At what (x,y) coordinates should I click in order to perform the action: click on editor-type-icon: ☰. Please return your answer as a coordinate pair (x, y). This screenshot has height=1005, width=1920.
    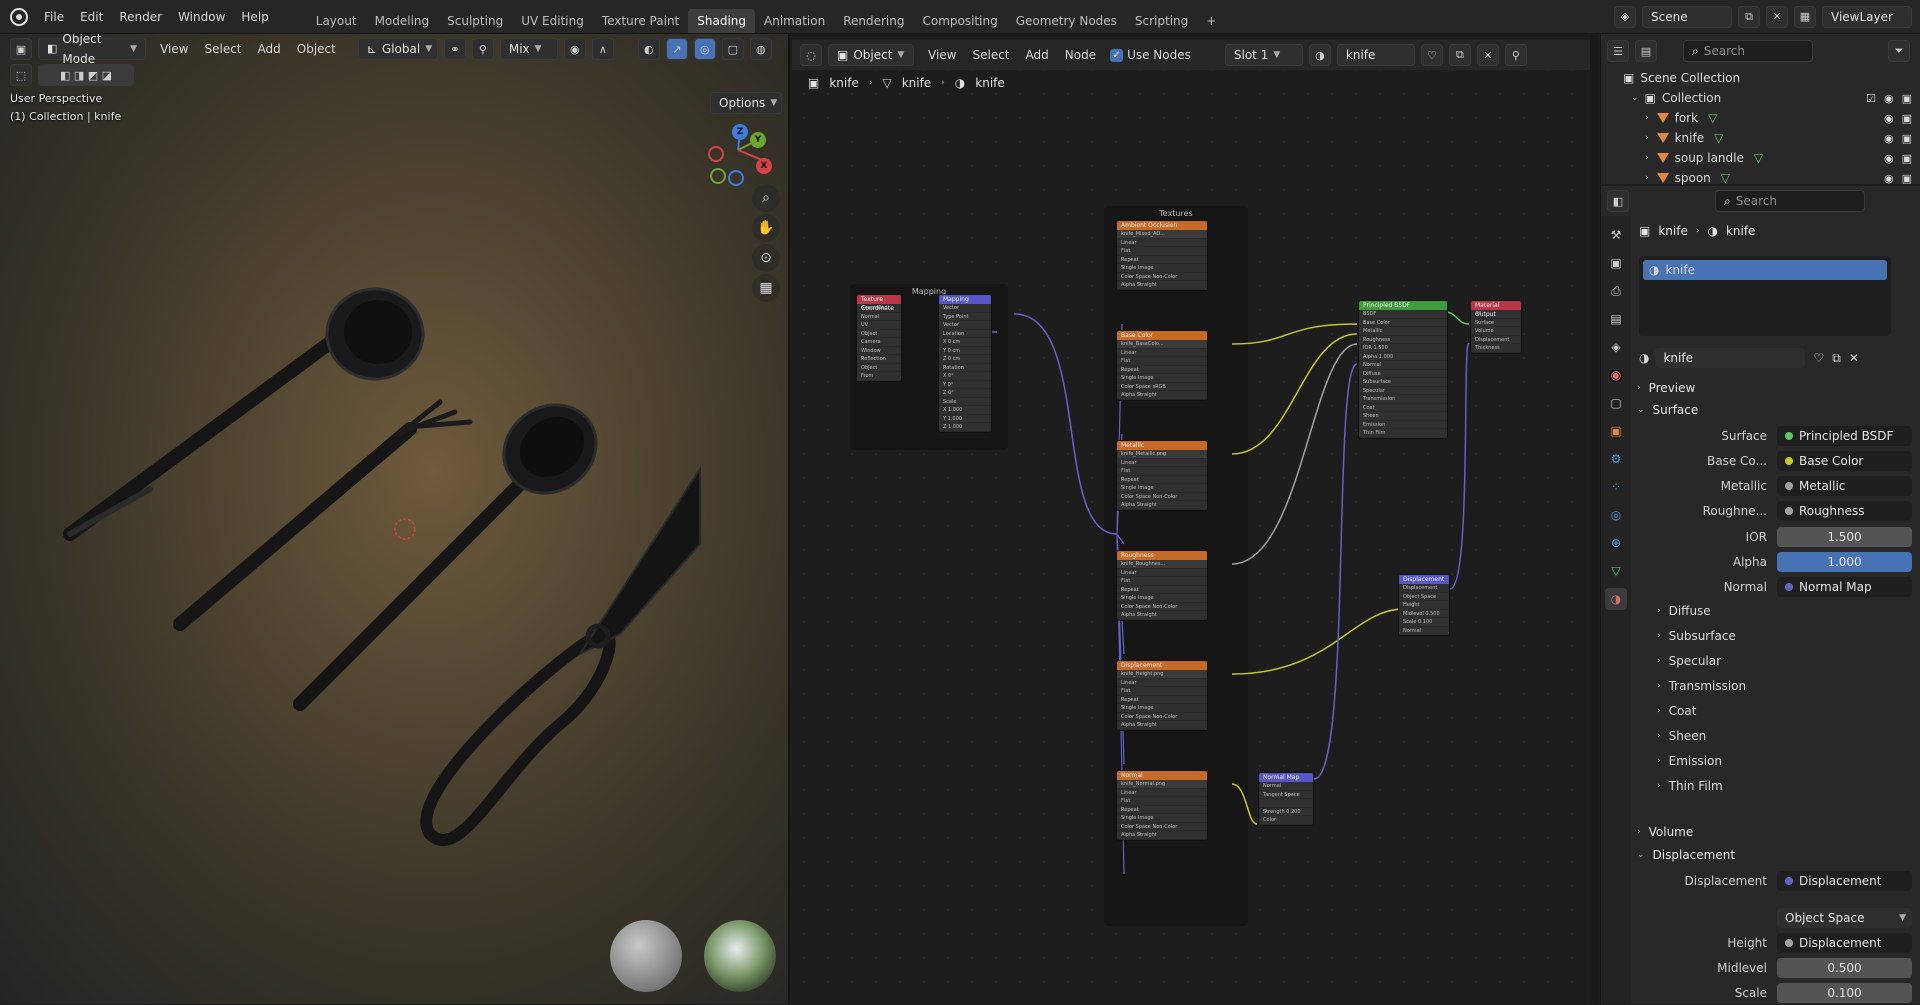
    Looking at the image, I should click on (1618, 51).